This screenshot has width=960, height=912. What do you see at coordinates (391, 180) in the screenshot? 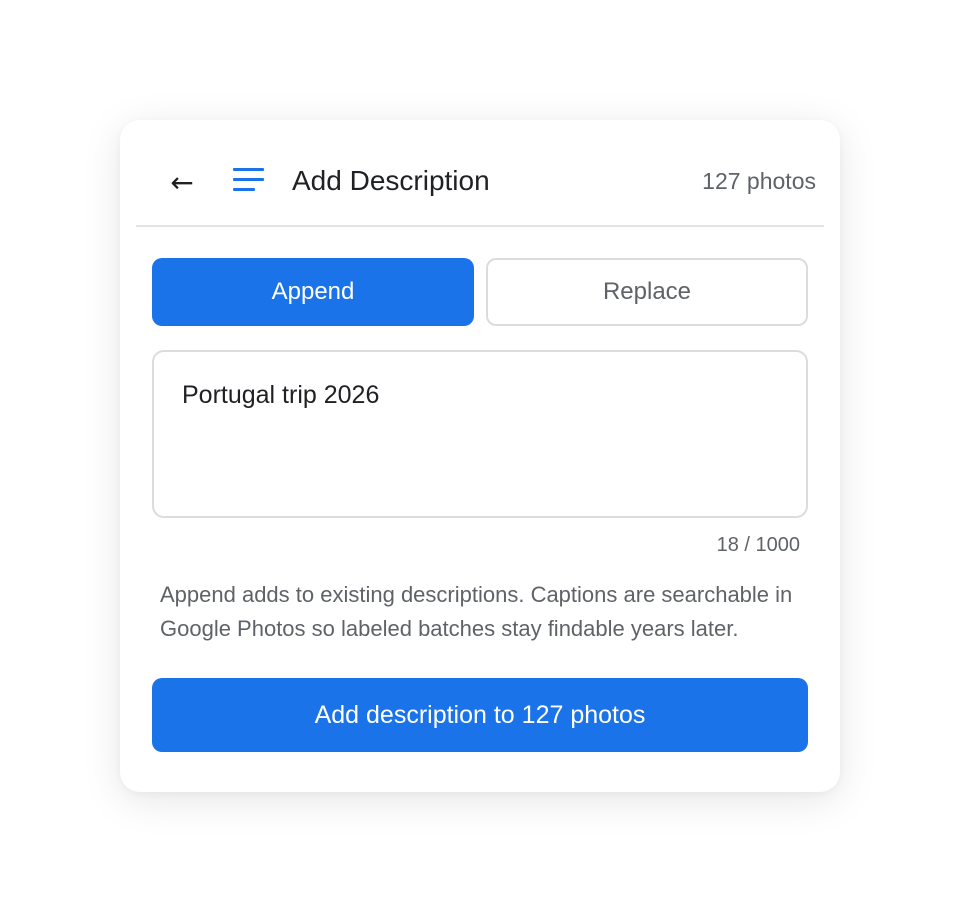
I see `dialog-title: Add Description` at bounding box center [391, 180].